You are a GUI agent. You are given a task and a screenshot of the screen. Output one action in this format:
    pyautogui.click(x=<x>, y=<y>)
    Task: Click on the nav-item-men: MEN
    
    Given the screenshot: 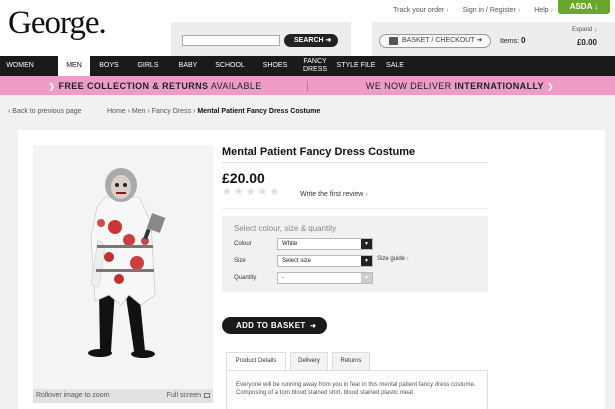 What is the action you would take?
    pyautogui.click(x=74, y=66)
    